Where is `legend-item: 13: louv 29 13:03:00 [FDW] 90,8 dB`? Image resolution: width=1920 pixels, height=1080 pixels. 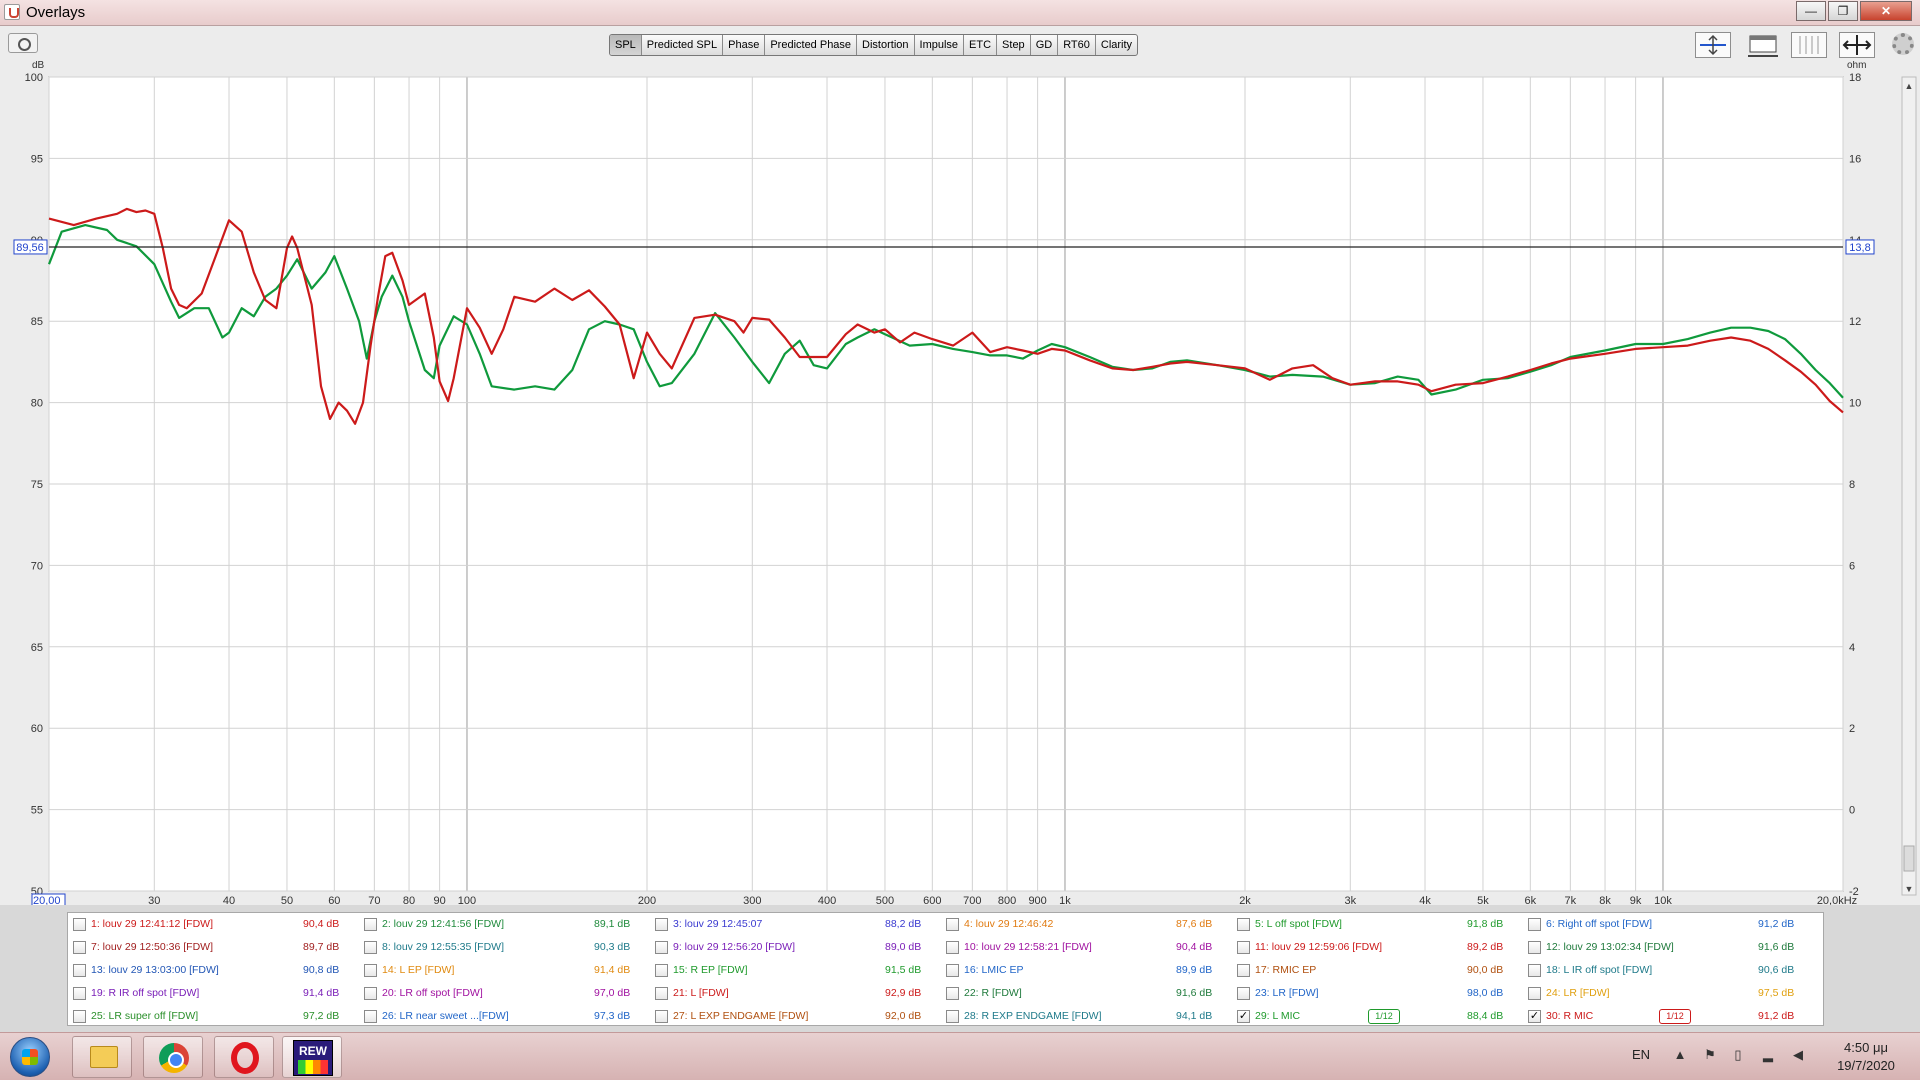
legend-item: 13: louv 29 13:03:00 [FDW] 90,8 dB is located at coordinates (213, 969).